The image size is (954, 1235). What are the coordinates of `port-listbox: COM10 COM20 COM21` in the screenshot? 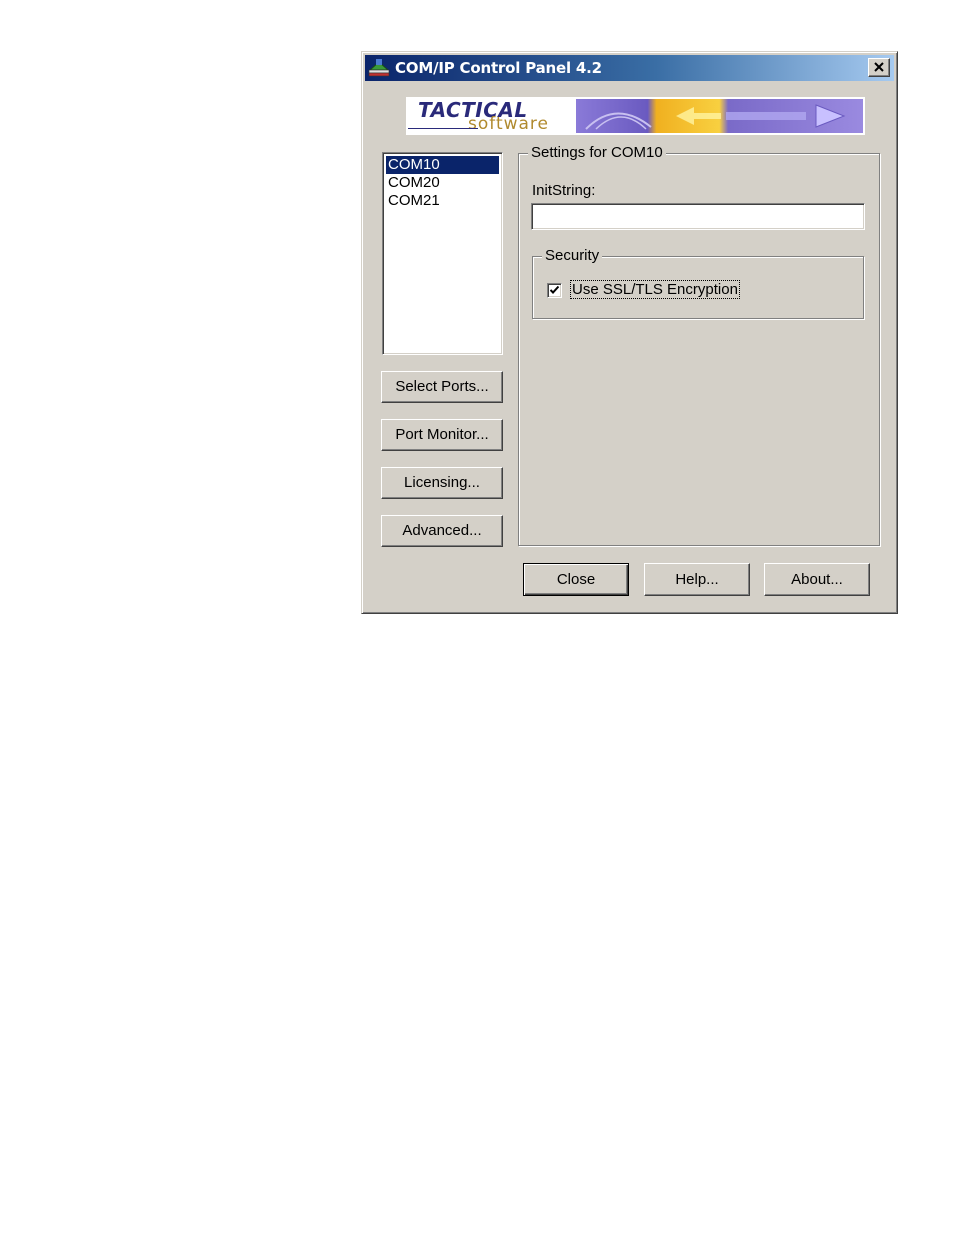 It's located at (442, 253).